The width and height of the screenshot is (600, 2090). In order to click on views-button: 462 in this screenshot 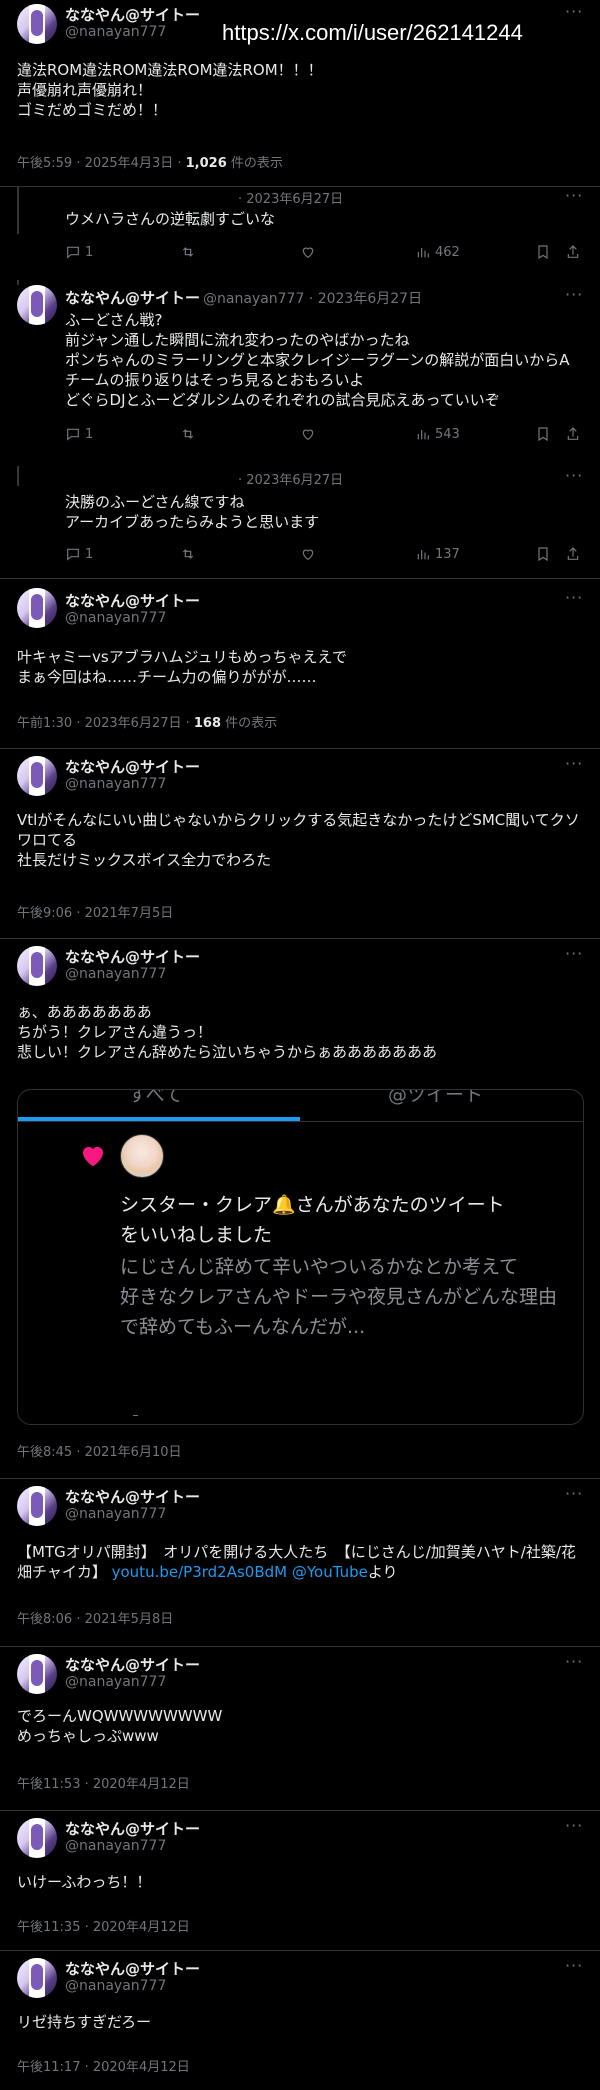, I will do `click(437, 252)`.